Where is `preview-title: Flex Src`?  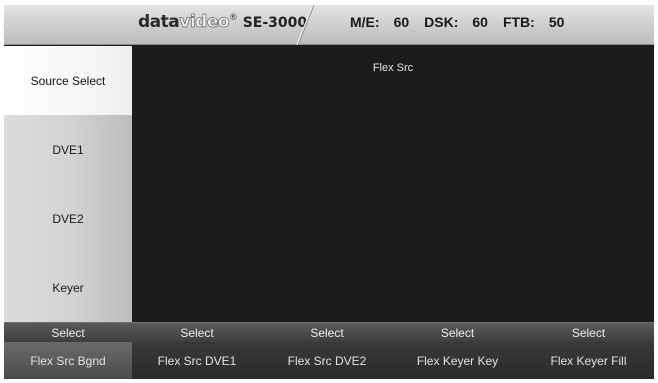 preview-title: Flex Src is located at coordinates (393, 68).